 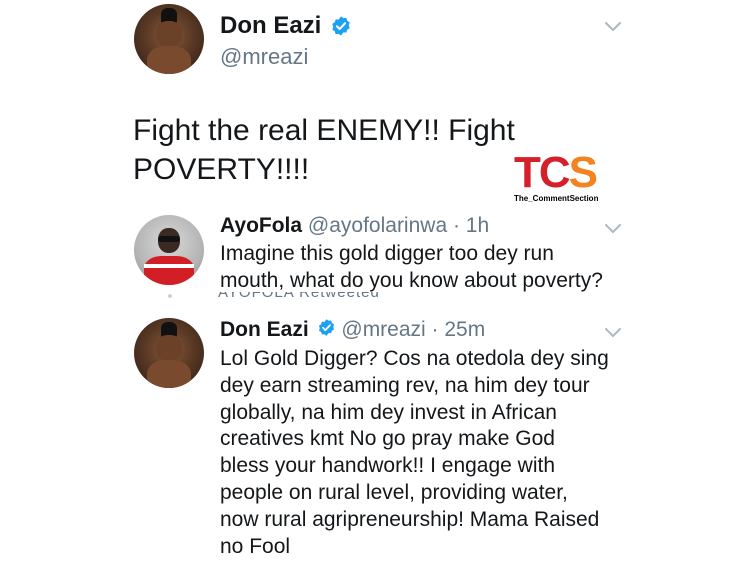 I want to click on quote-text-line: creatives kmt No go pray make God, so click(x=387, y=439).